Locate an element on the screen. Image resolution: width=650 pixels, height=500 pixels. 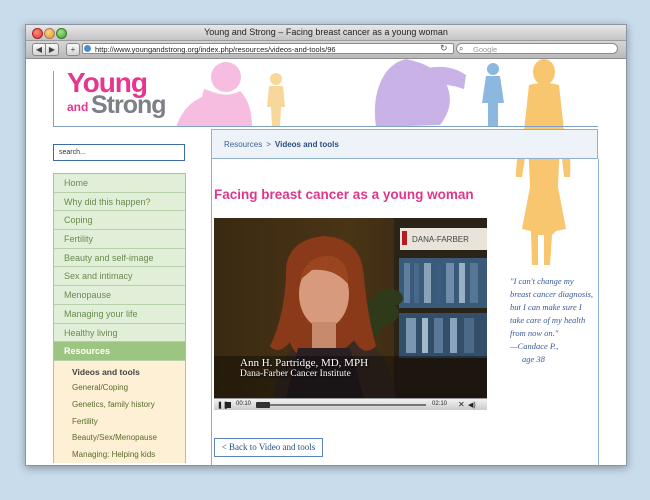
quote-attribution: —Candace P., is located at coordinates (534, 346).